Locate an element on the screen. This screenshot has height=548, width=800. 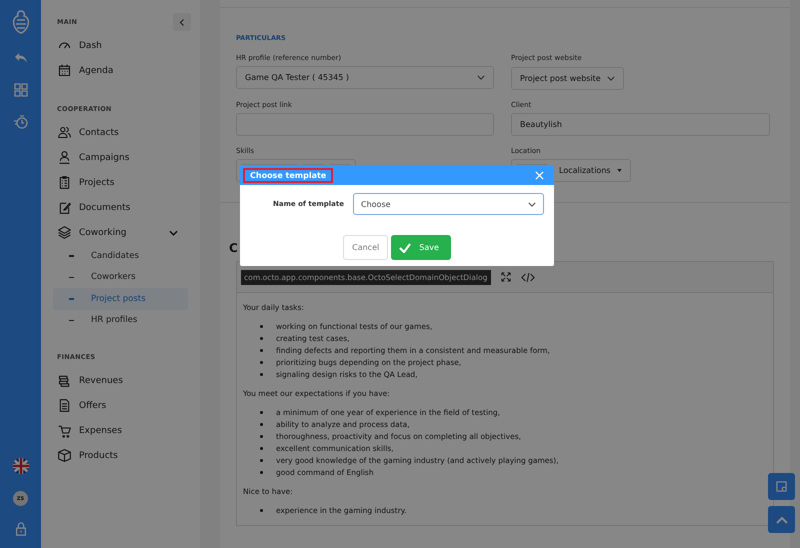
sidebar-item: Dash is located at coordinates (122, 45).